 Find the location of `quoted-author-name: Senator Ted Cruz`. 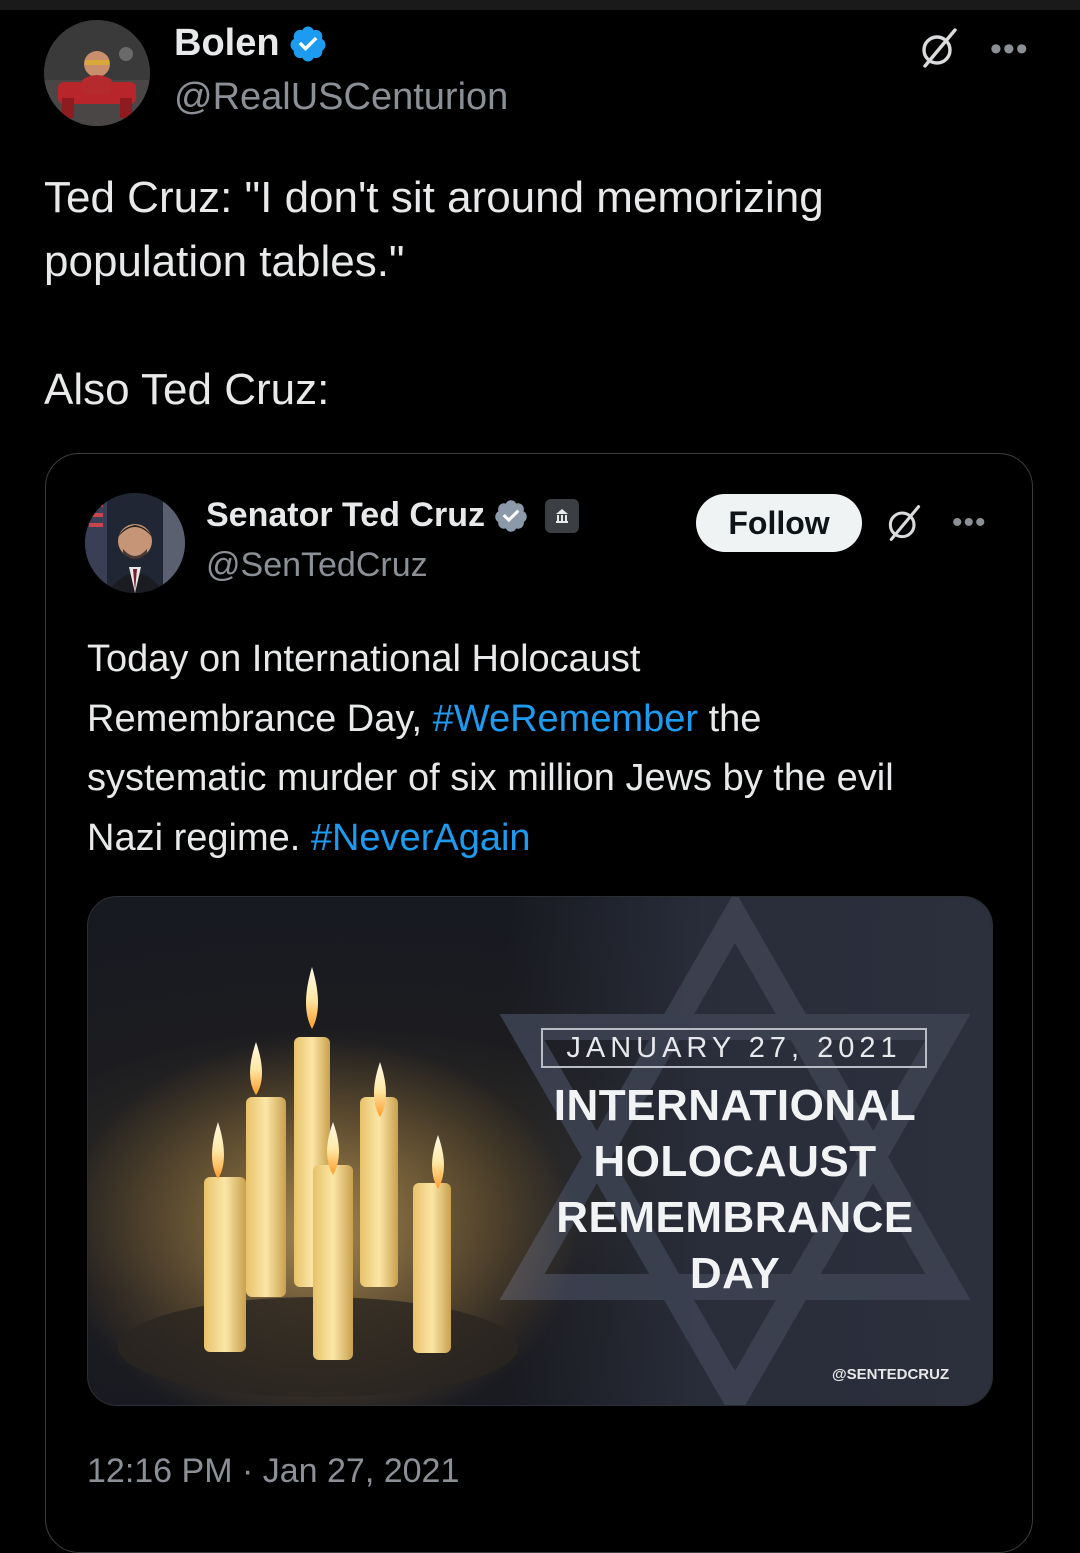

quoted-author-name: Senator Ted Cruz is located at coordinates (392, 515).